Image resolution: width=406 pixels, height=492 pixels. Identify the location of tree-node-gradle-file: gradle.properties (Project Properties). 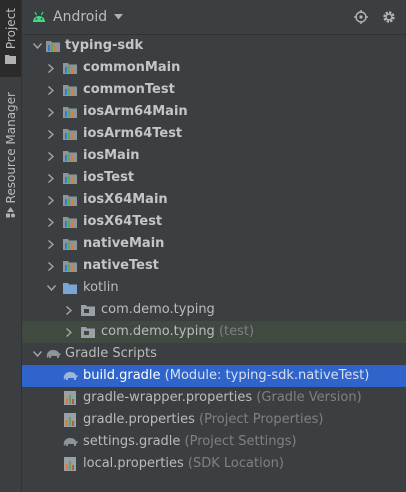
(214, 420).